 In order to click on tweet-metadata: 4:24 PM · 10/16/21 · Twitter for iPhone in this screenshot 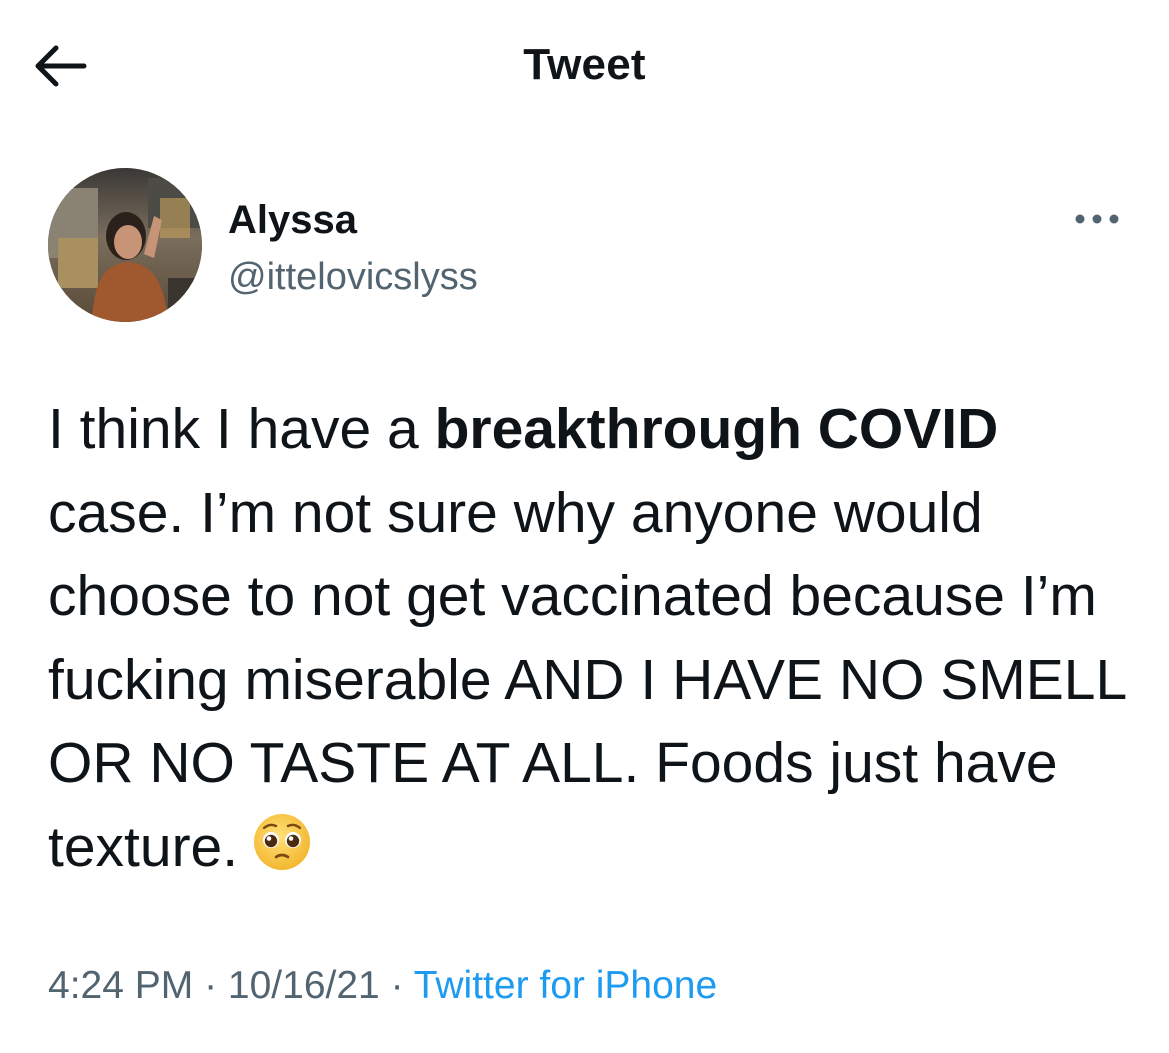, I will do `click(382, 986)`.